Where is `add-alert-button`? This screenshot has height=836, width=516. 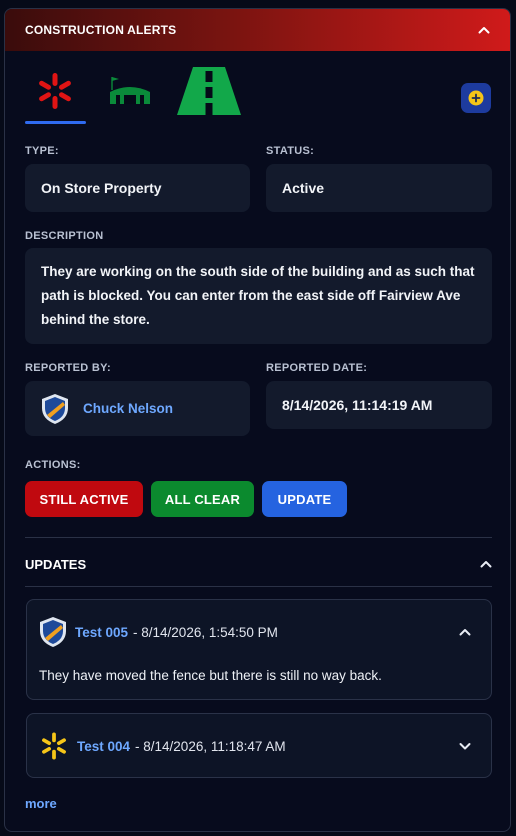
add-alert-button is located at coordinates (476, 98).